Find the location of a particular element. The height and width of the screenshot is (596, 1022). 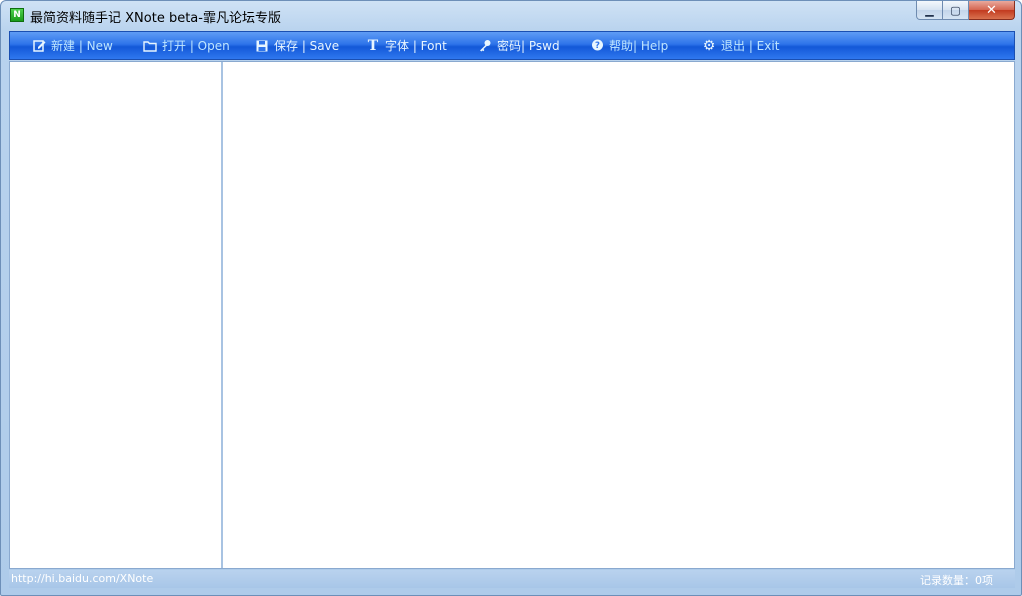

maximize-icon: ▢ is located at coordinates (955, 10).